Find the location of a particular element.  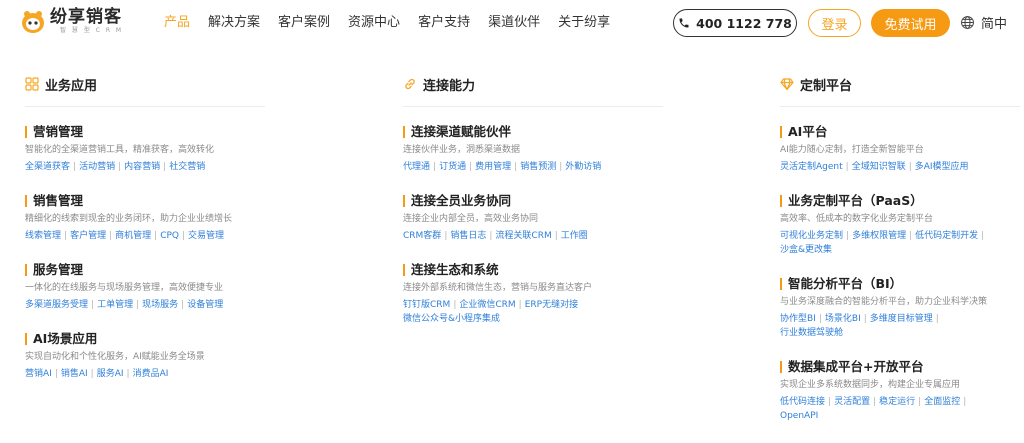

item-description: AI能力随心定制，打造全新智能平台 is located at coordinates (852, 150).